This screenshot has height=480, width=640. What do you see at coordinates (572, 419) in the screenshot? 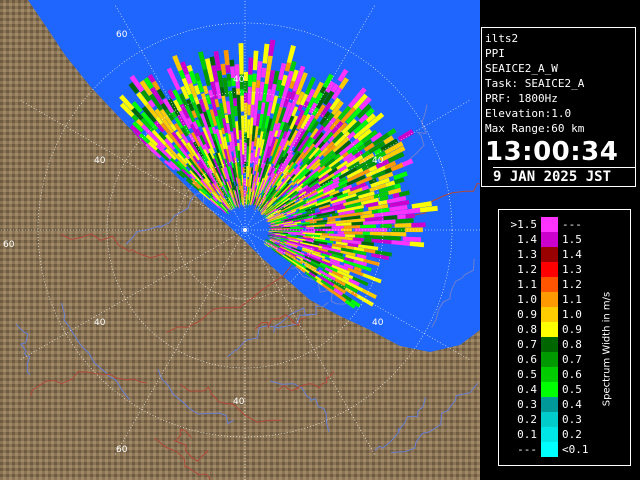
I see `scale-high-label: 0.3` at bounding box center [572, 419].